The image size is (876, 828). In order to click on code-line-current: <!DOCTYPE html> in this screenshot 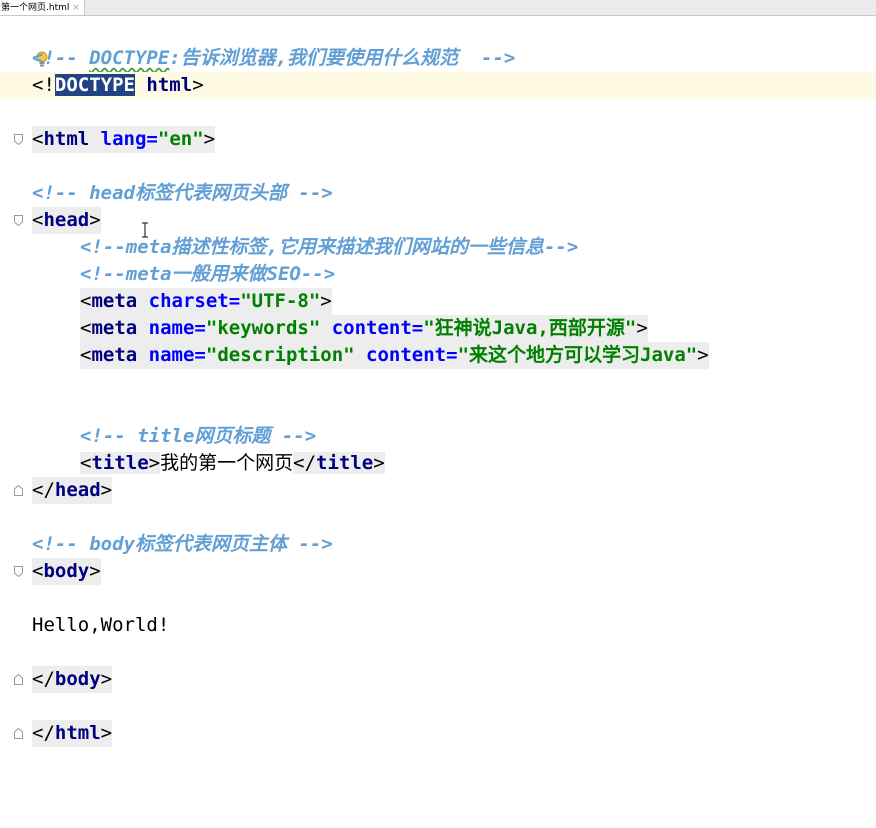, I will do `click(438, 85)`.